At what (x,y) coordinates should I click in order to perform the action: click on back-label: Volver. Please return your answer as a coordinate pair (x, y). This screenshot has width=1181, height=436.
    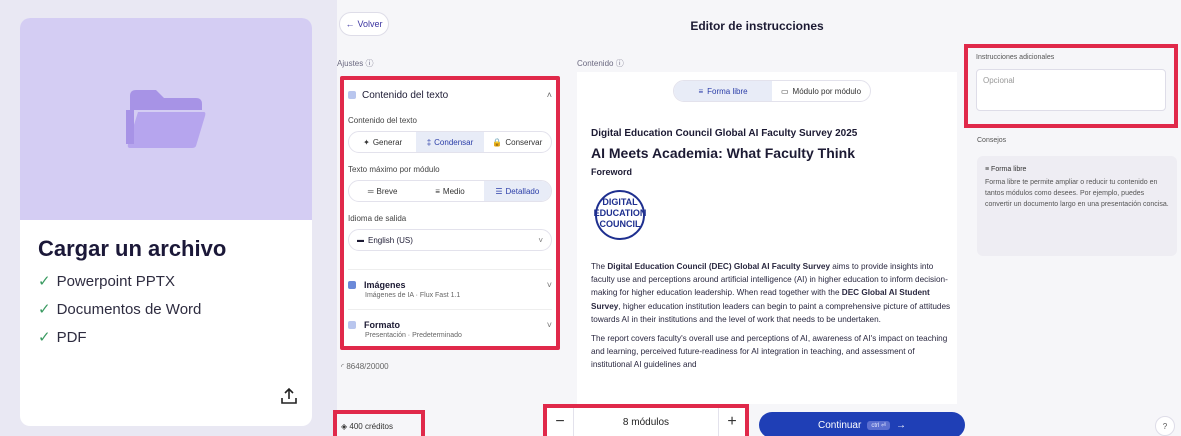
    Looking at the image, I should click on (370, 24).